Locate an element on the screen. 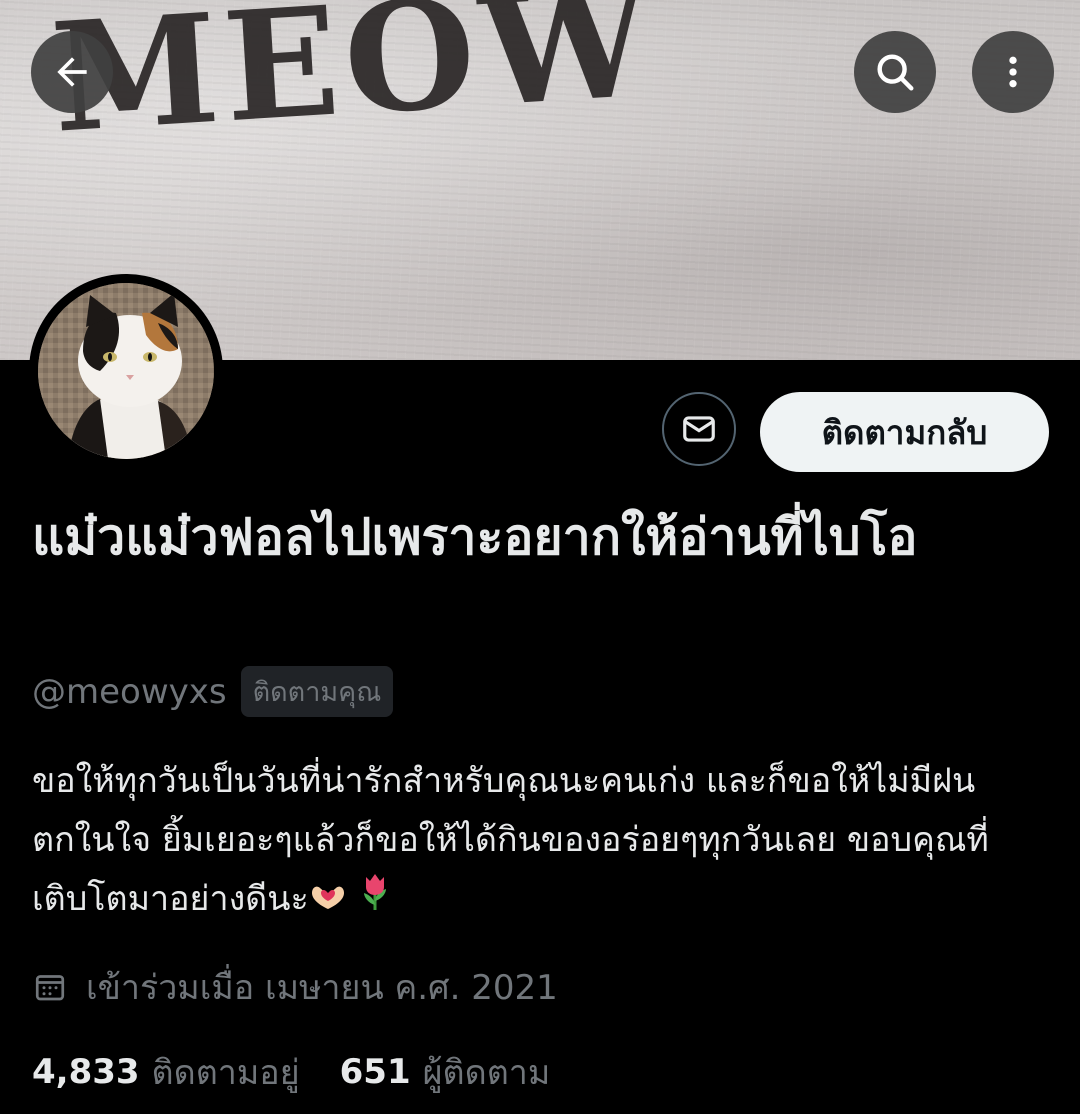  display-name: แม๋วแม๋วฟอลไปเพราะอยากให้อ่านที่ไบโอ is located at coordinates (475, 537).